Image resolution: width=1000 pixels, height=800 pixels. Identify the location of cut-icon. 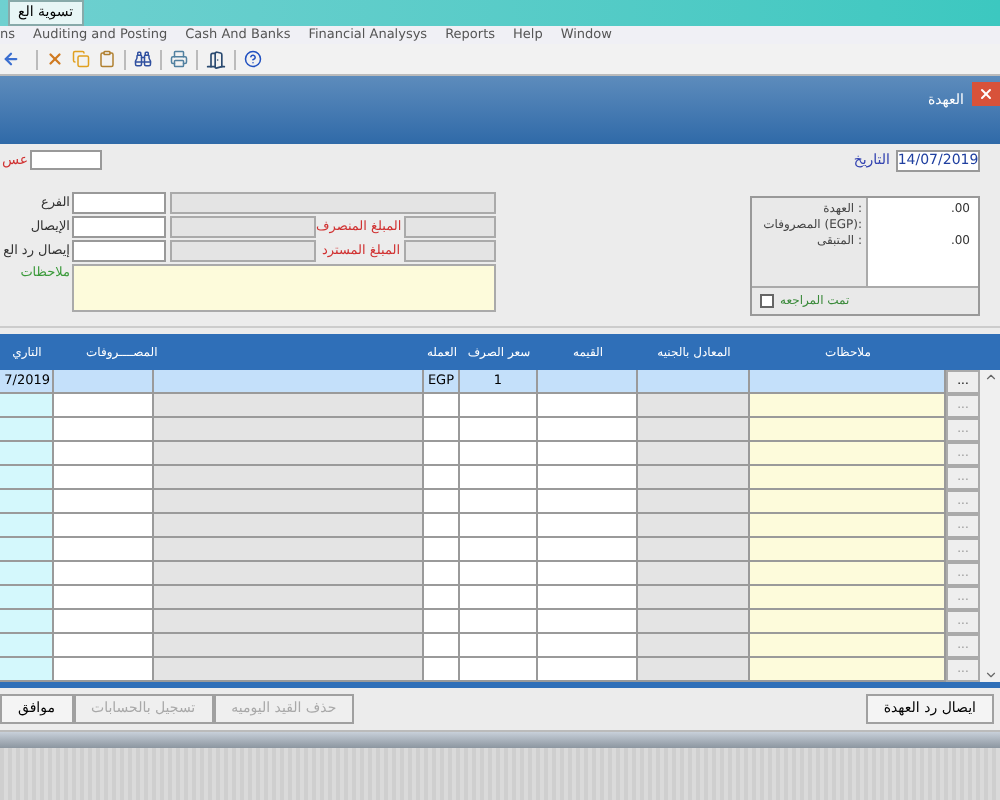
(55, 59).